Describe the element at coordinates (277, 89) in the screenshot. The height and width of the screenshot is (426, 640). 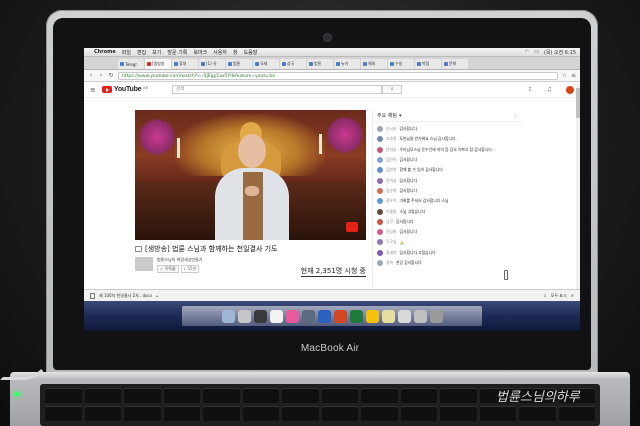
I see `search-input: 검색` at that location.